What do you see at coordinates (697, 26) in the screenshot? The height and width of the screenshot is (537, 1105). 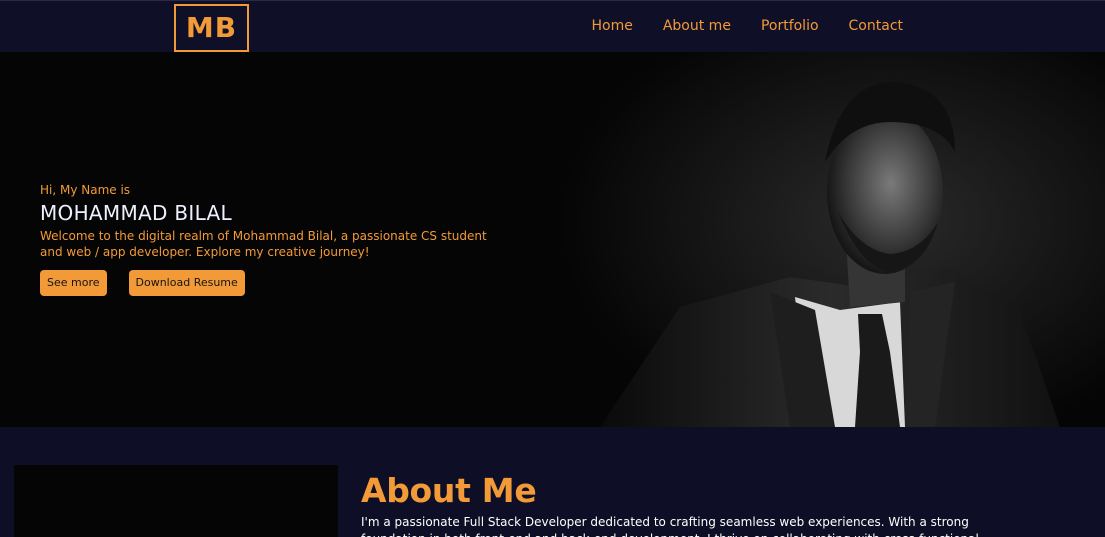 I see `nav-link-about: About me` at bounding box center [697, 26].